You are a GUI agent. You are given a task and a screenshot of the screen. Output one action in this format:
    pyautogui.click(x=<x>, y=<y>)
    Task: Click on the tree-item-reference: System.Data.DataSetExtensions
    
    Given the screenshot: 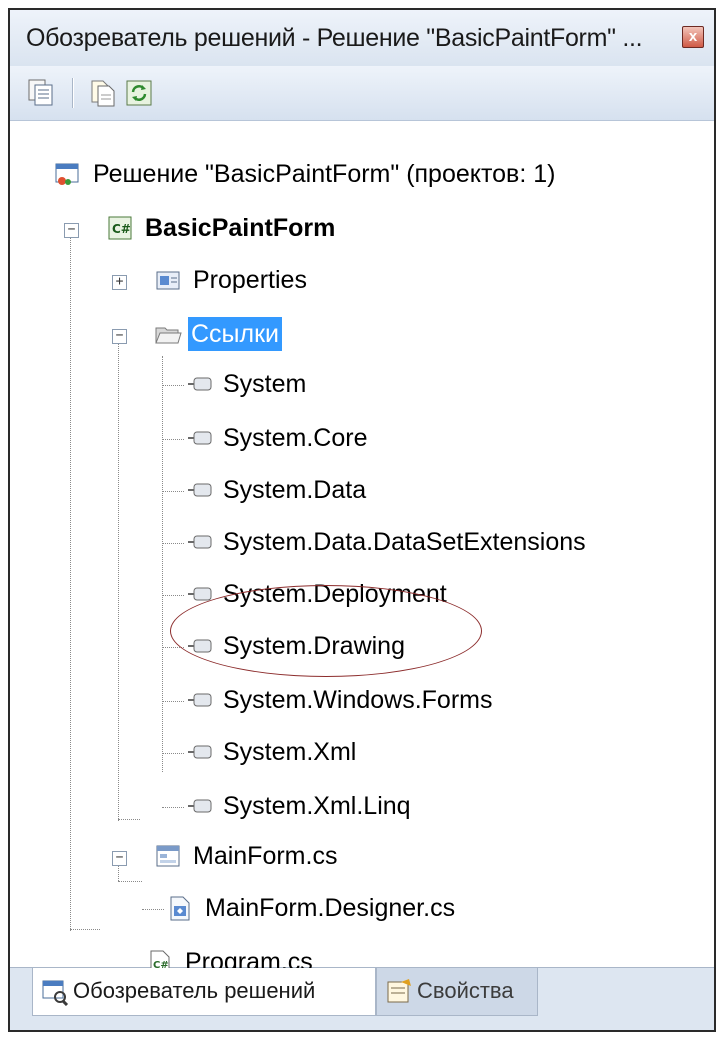 What is the action you would take?
    pyautogui.click(x=432, y=543)
    